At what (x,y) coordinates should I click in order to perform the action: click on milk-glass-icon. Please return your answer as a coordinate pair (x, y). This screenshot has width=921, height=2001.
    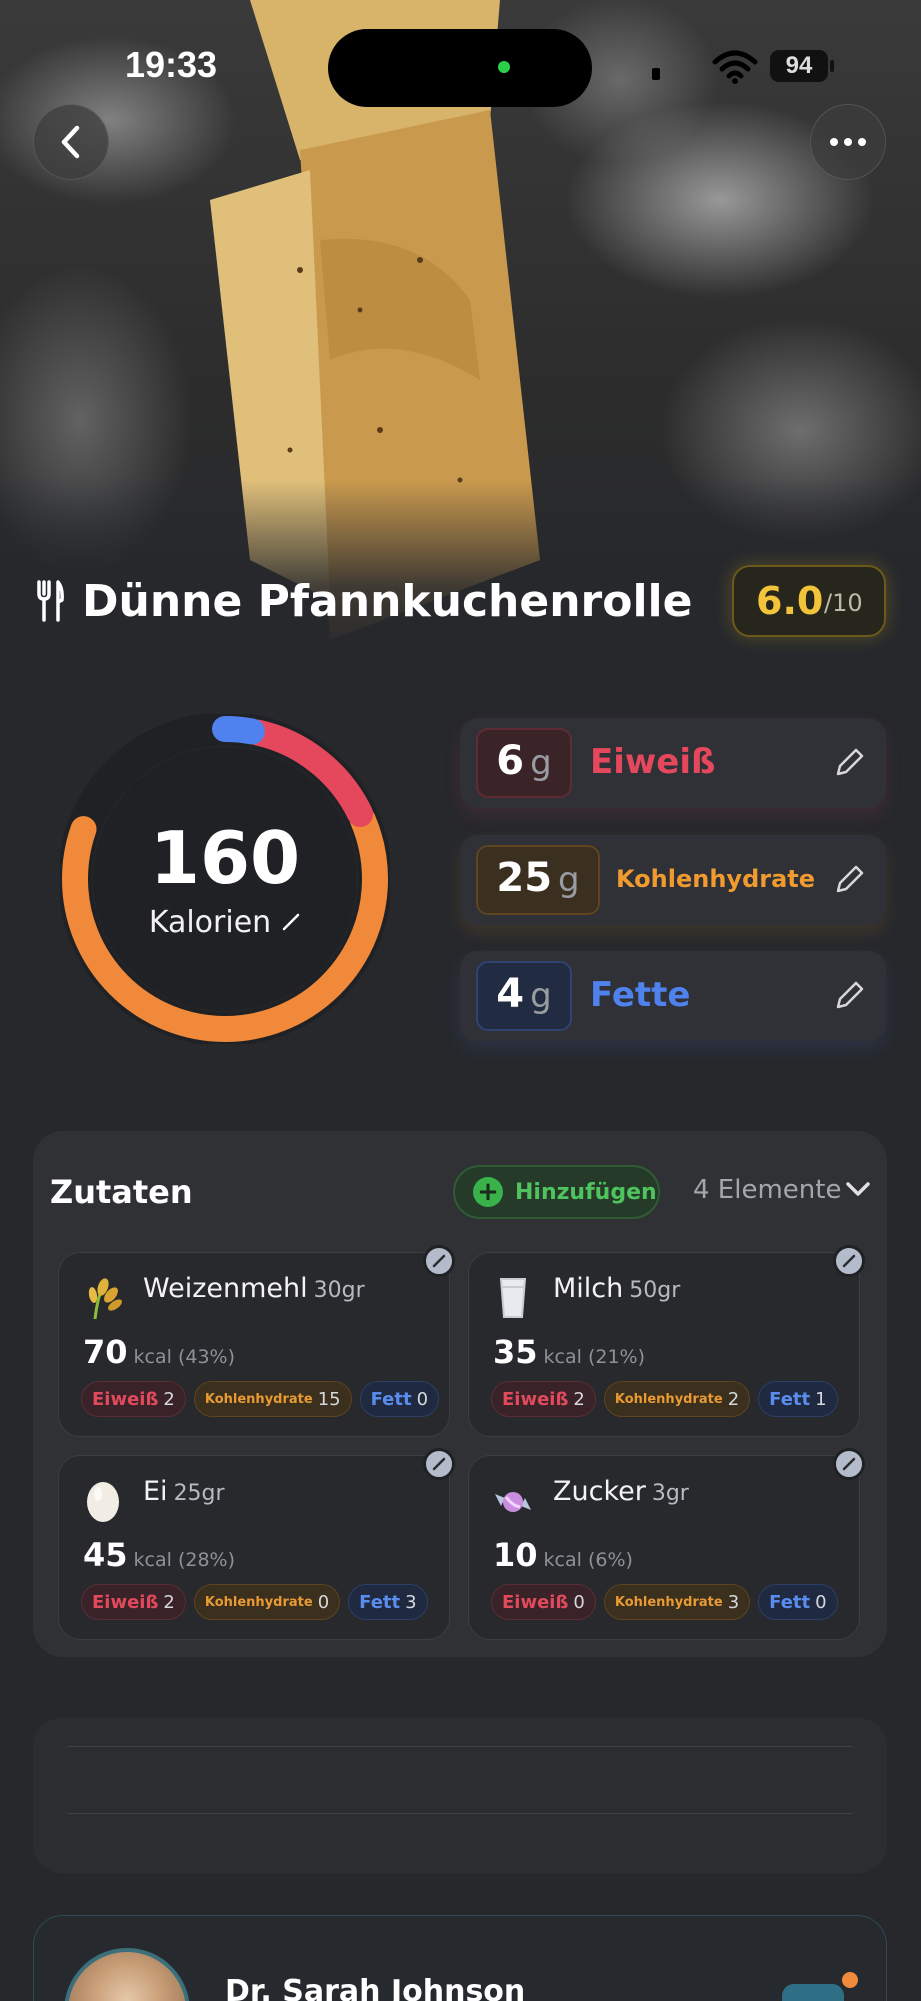
    Looking at the image, I should click on (513, 1298).